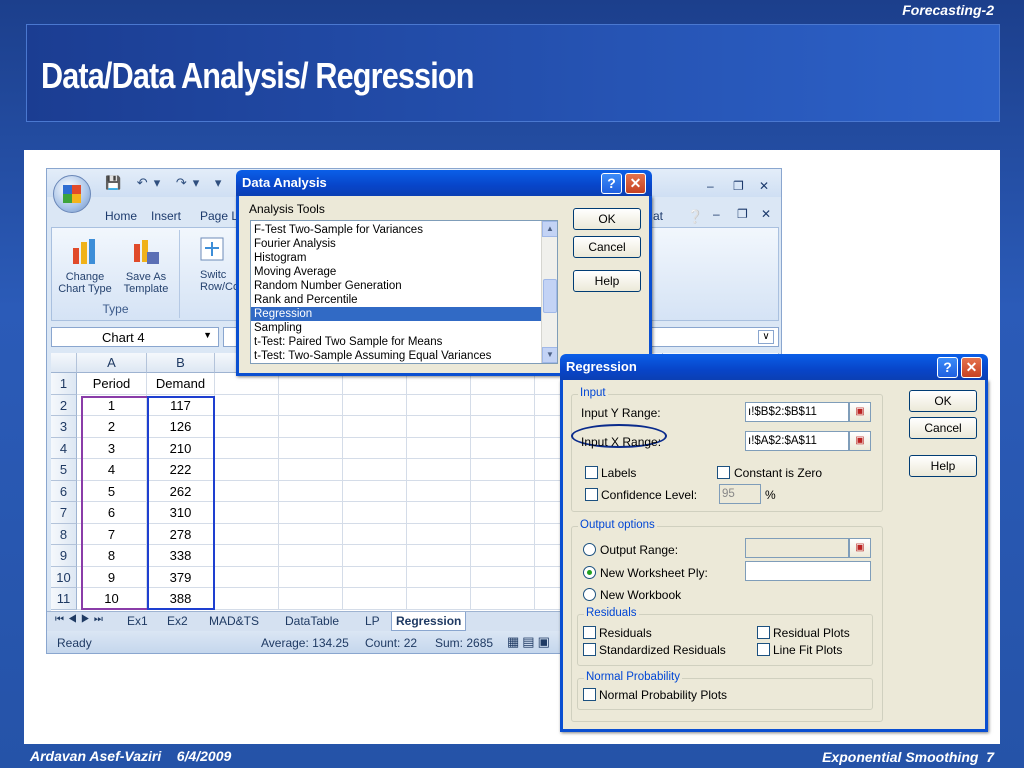  What do you see at coordinates (738, 186) in the screenshot?
I see `window-restore-icon: ❐` at bounding box center [738, 186].